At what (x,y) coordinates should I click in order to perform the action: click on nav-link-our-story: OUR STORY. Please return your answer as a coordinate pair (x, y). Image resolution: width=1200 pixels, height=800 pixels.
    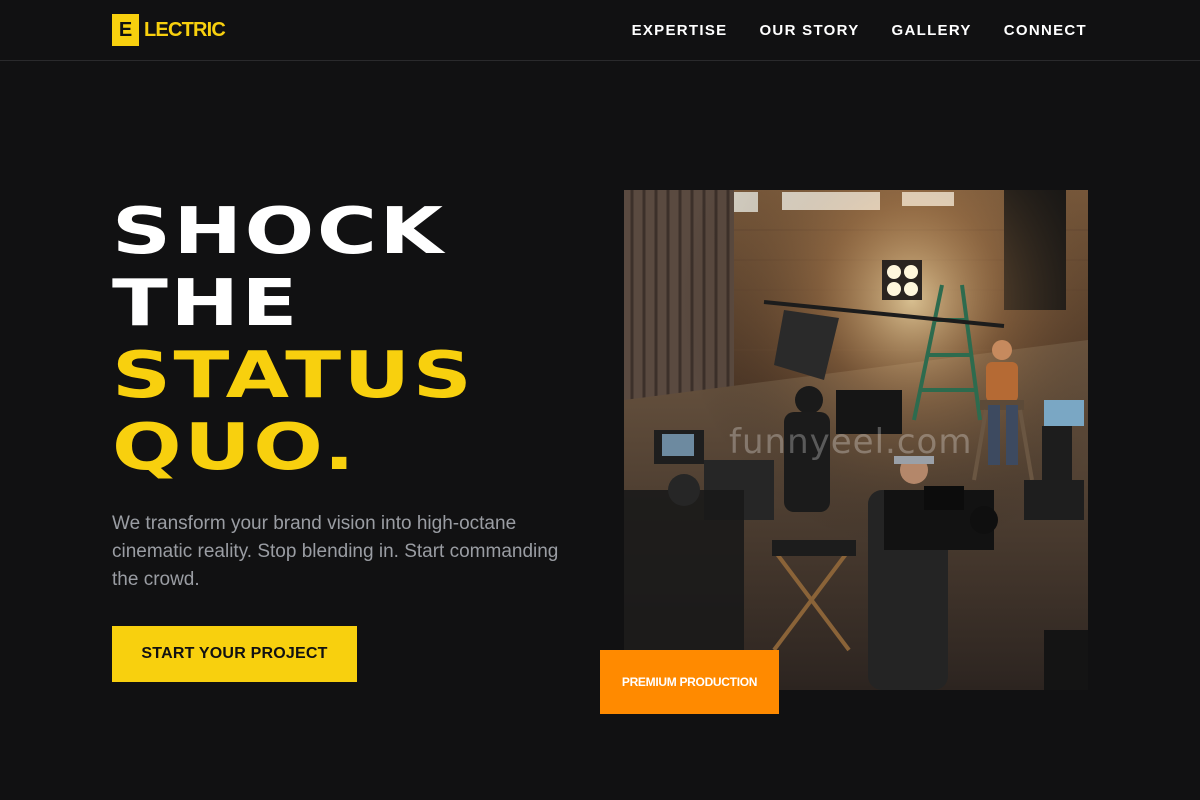
    Looking at the image, I should click on (809, 30).